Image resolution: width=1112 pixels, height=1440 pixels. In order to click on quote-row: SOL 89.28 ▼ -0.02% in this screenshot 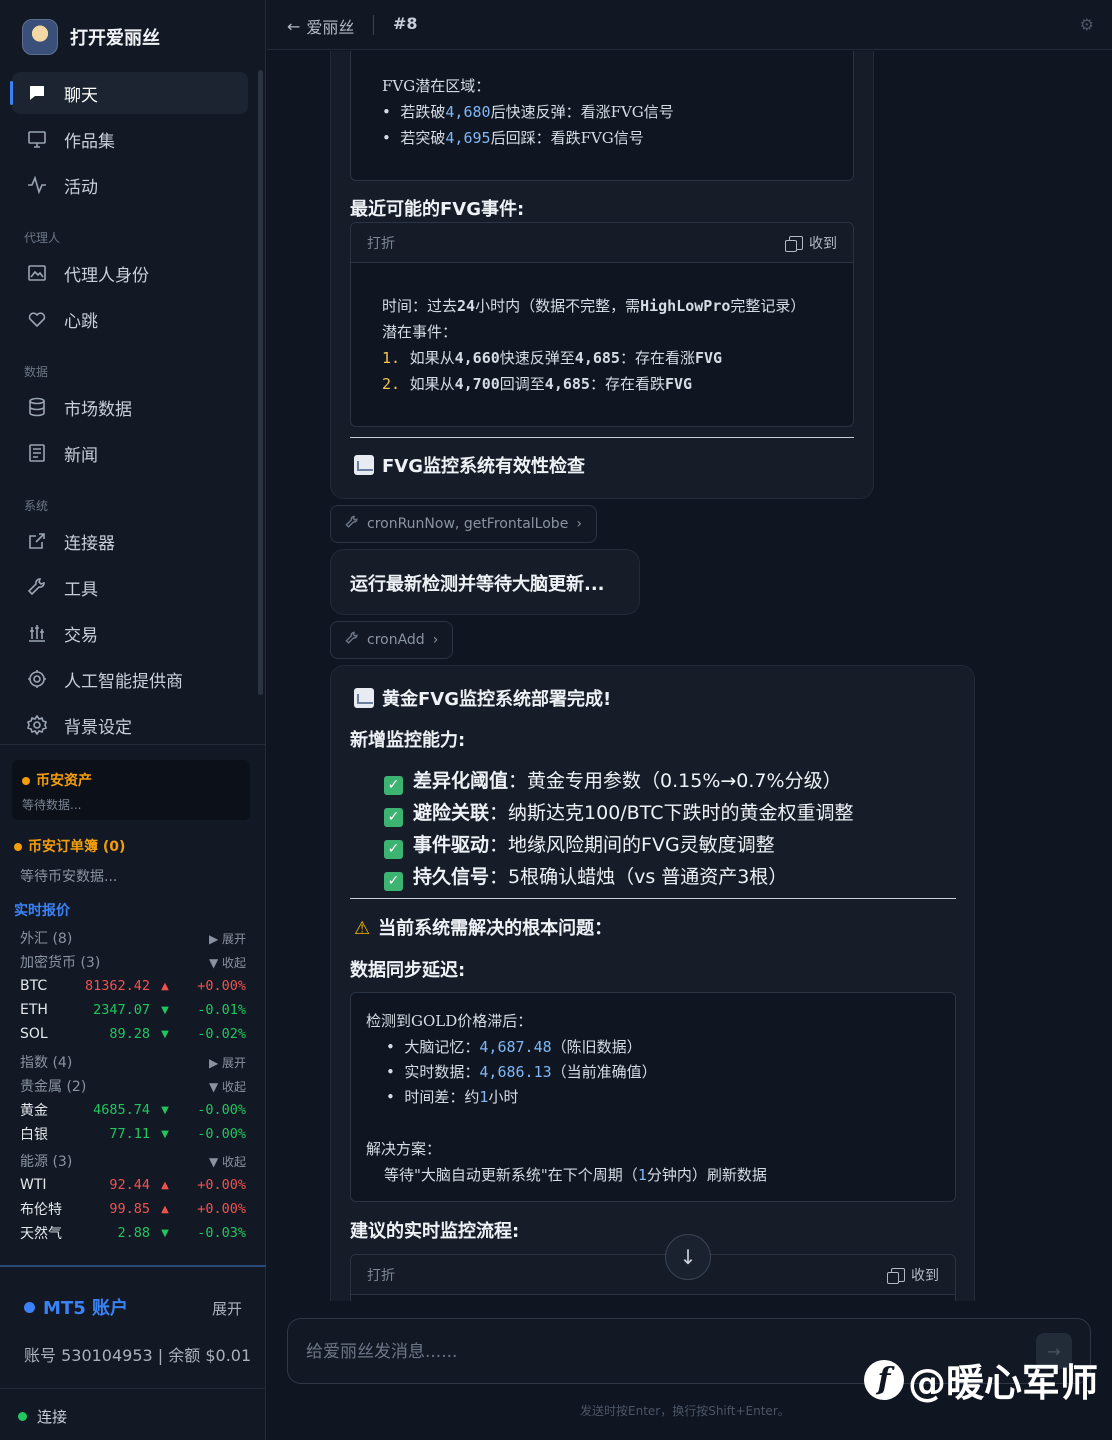, I will do `click(133, 1034)`.